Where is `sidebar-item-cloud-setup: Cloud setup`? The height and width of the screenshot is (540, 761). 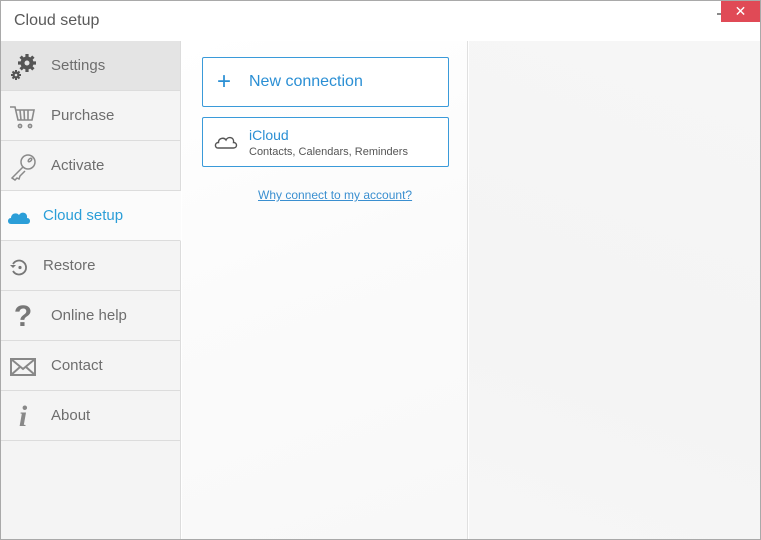
sidebar-item-cloud-setup: Cloud setup is located at coordinates (91, 216).